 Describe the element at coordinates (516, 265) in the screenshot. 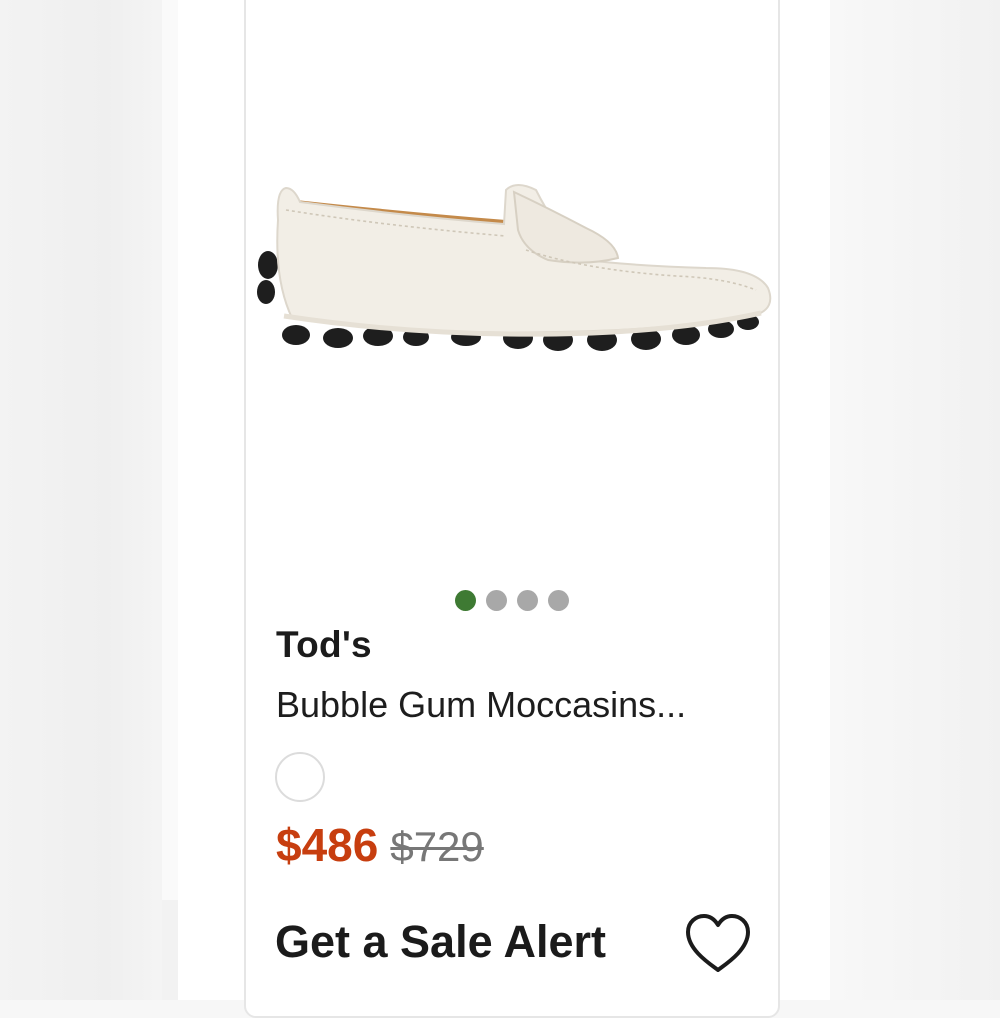

I see `product-image` at that location.